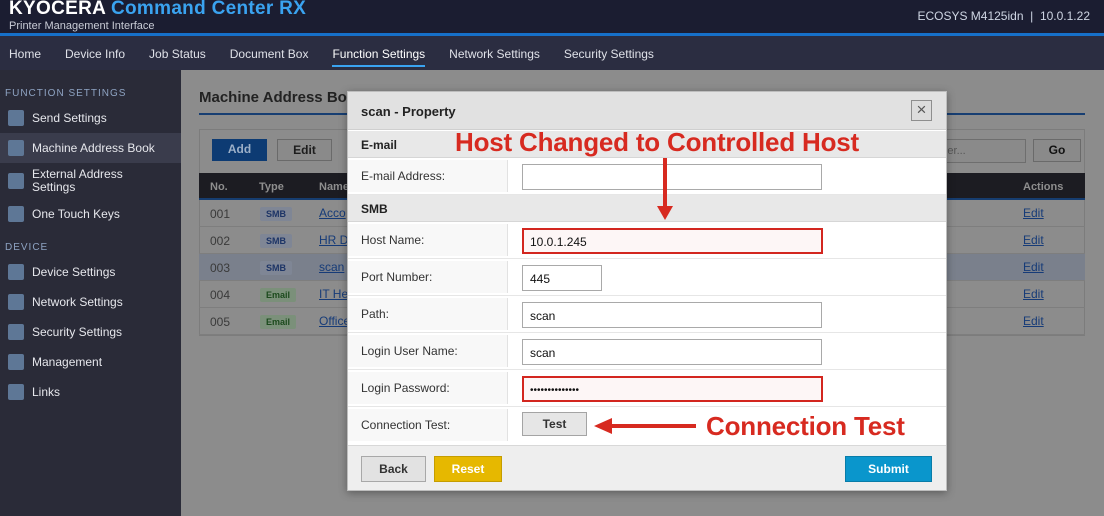 The image size is (1104, 516). I want to click on arrow-down-icon, so click(665, 189).